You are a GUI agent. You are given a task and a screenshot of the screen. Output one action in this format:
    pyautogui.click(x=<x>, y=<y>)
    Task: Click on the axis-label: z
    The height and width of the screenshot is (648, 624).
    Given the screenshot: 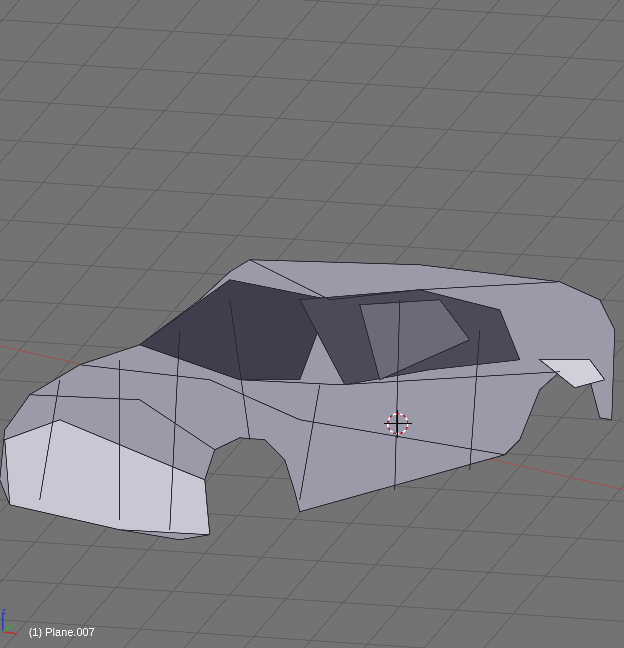 What is the action you would take?
    pyautogui.click(x=4, y=611)
    